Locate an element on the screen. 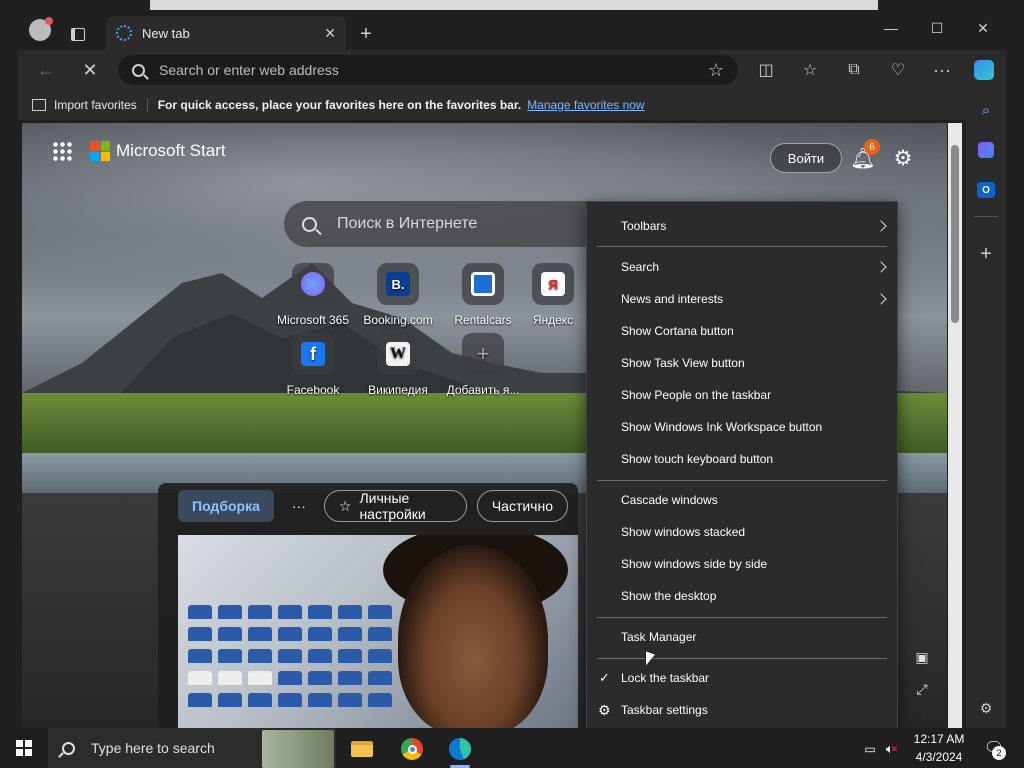 This screenshot has width=1024, height=768. menu-item-label: Cascade windows is located at coordinates (669, 500).